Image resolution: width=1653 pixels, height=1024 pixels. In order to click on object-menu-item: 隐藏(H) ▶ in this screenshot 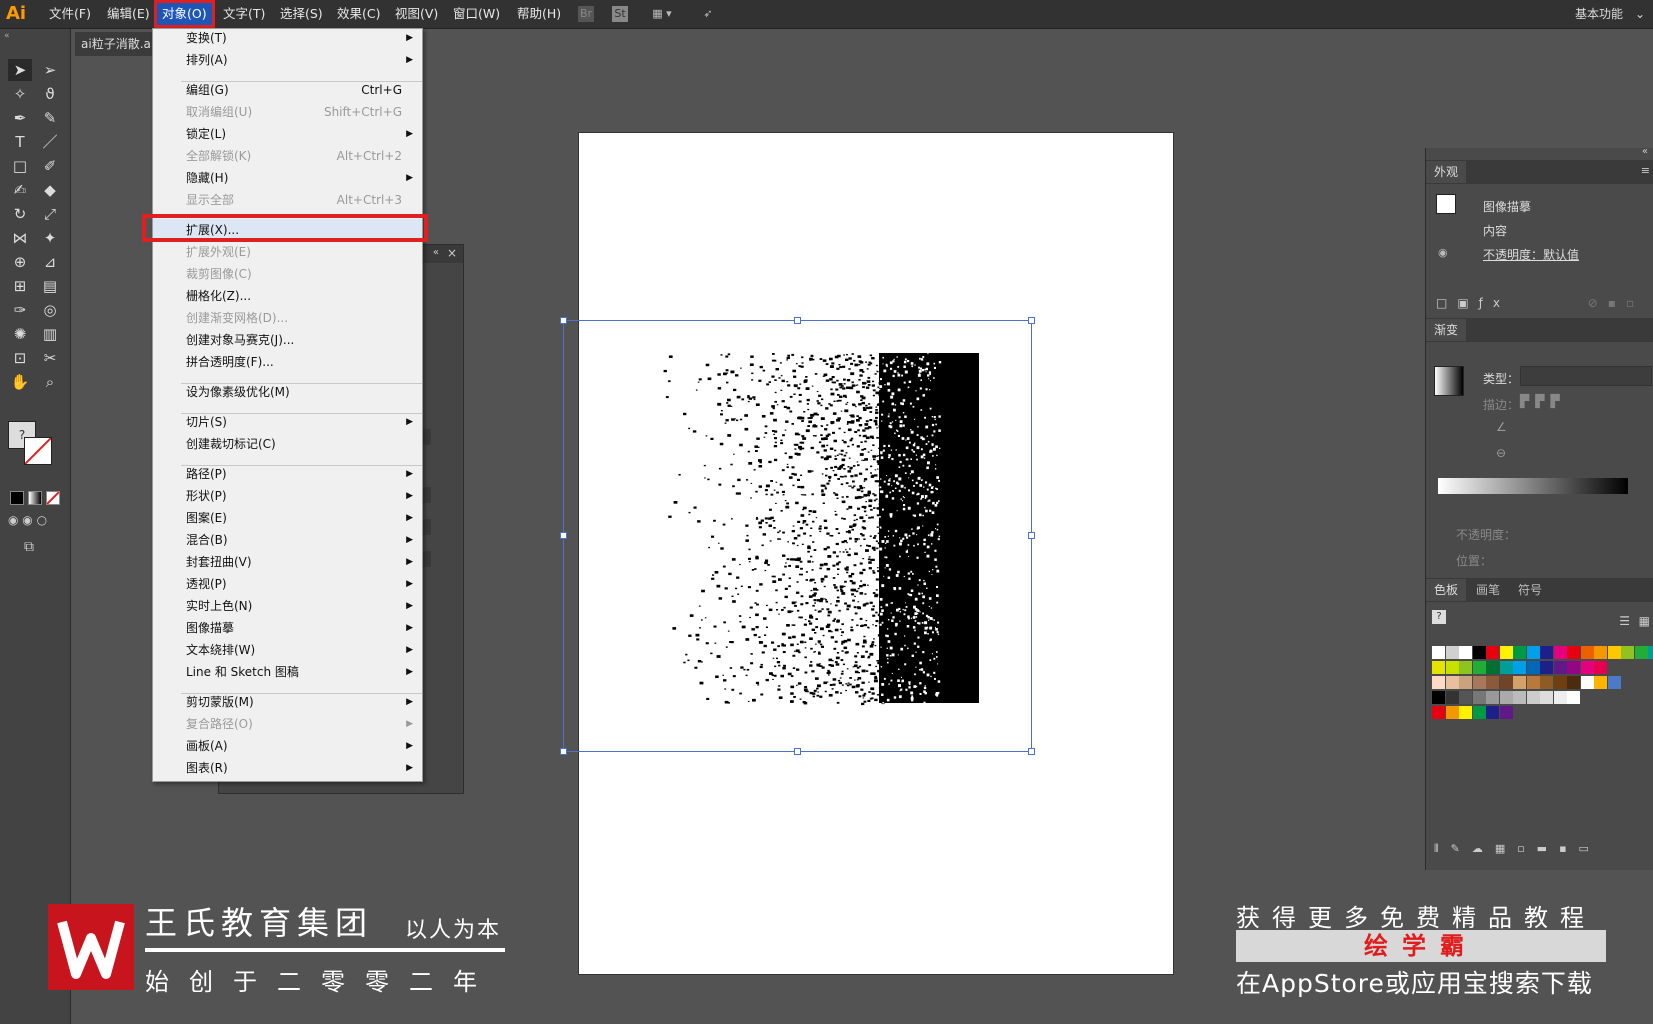, I will do `click(287, 178)`.